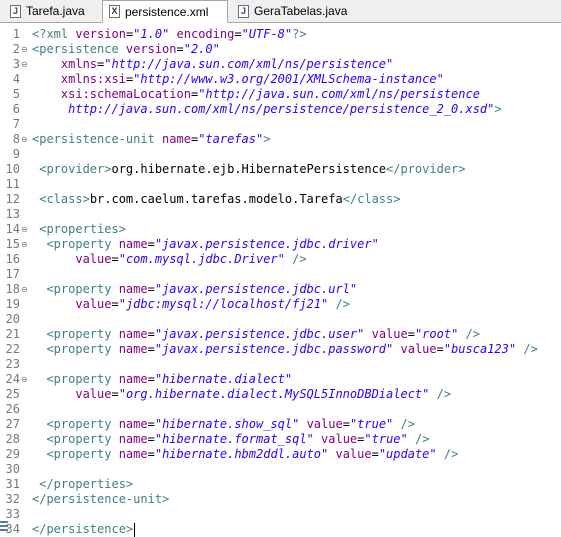 This screenshot has height=537, width=561. I want to click on code-token: version, so click(151, 49).